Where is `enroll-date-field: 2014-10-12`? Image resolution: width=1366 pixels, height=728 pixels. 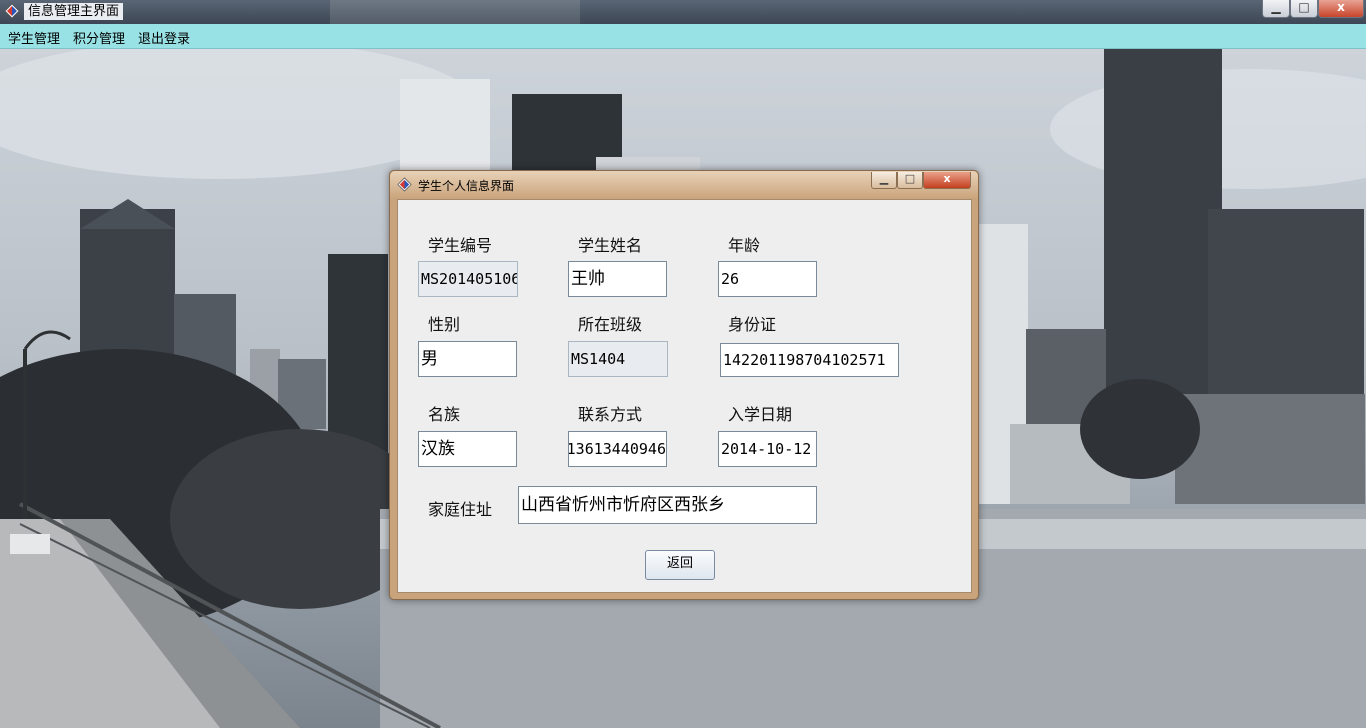 enroll-date-field: 2014-10-12 is located at coordinates (767, 449).